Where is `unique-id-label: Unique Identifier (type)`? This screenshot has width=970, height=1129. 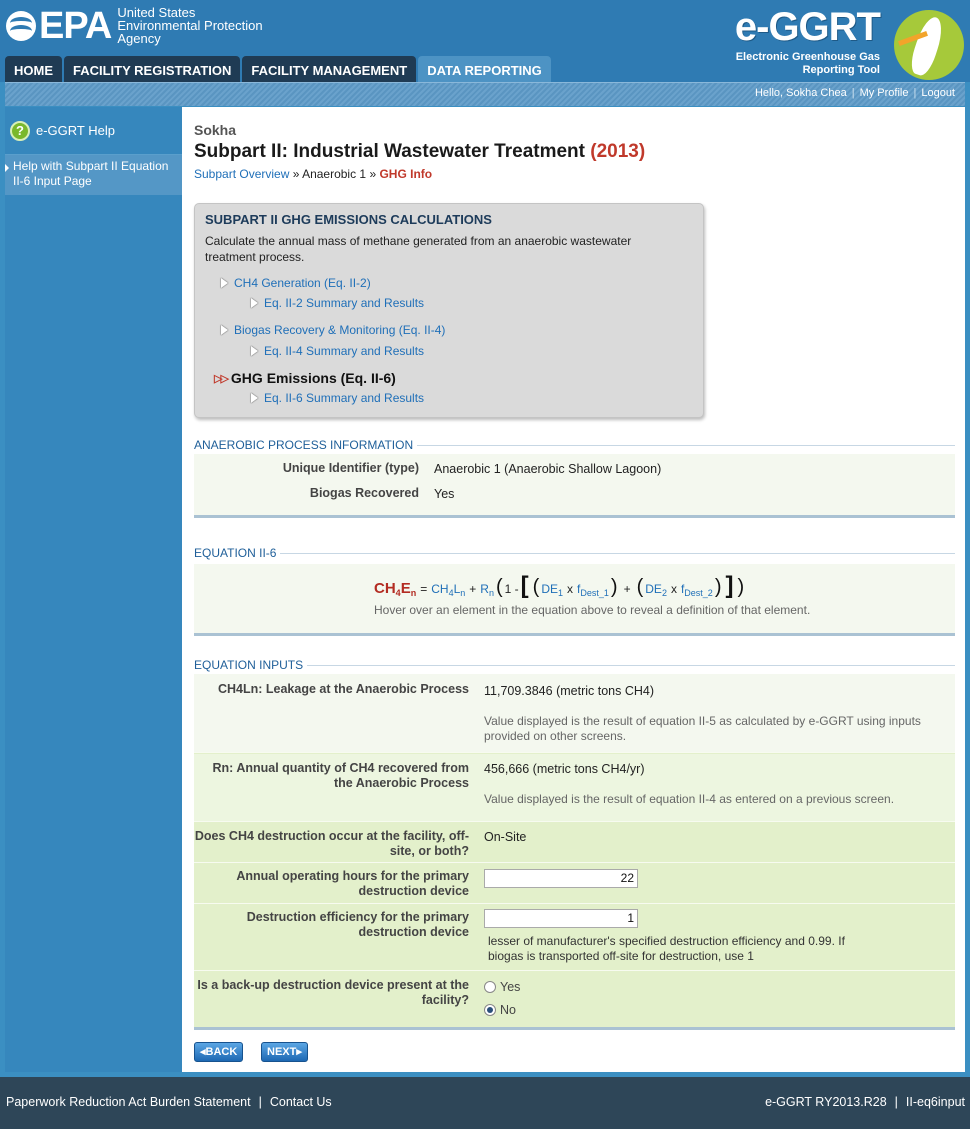
unique-id-label: Unique Identifier (type) is located at coordinates (350, 468).